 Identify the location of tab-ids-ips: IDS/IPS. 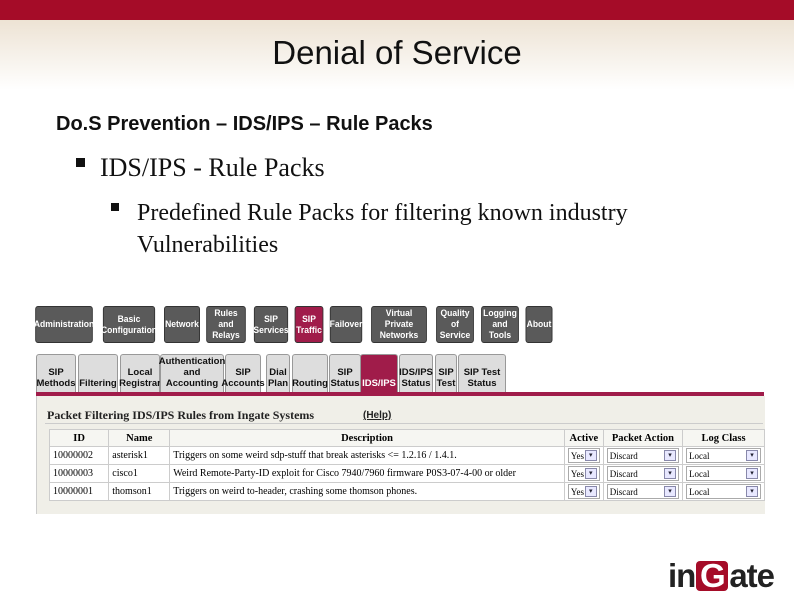
(379, 373).